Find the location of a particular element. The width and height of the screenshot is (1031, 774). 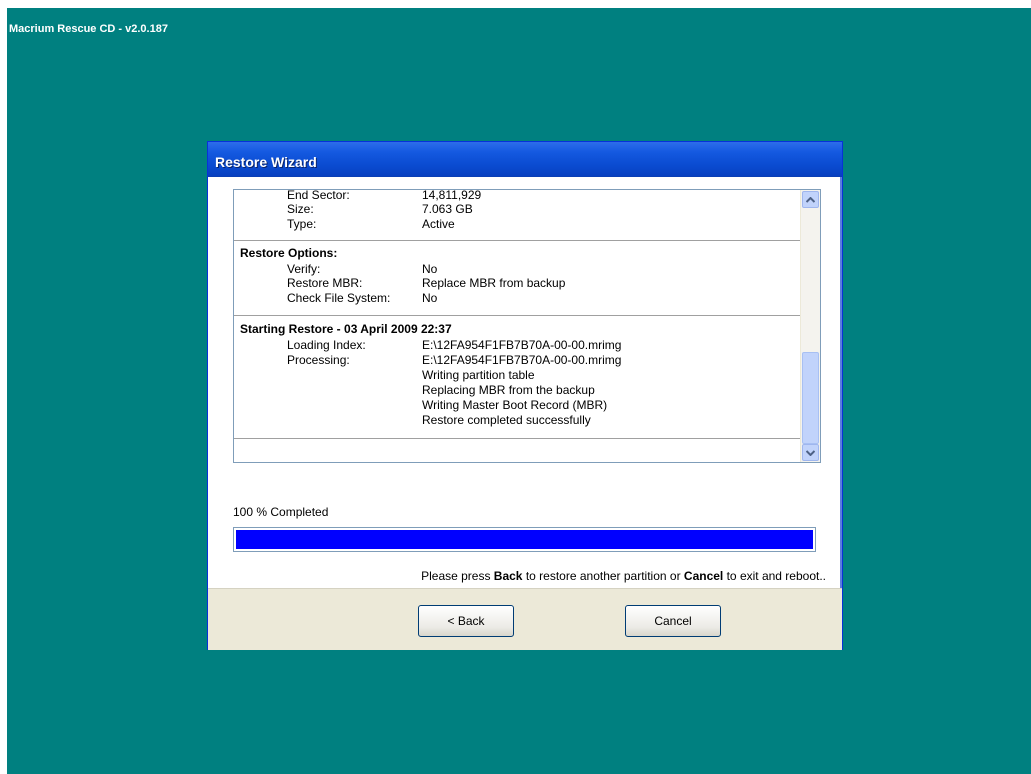

log-row: Writing partition table is located at coordinates (514, 375).